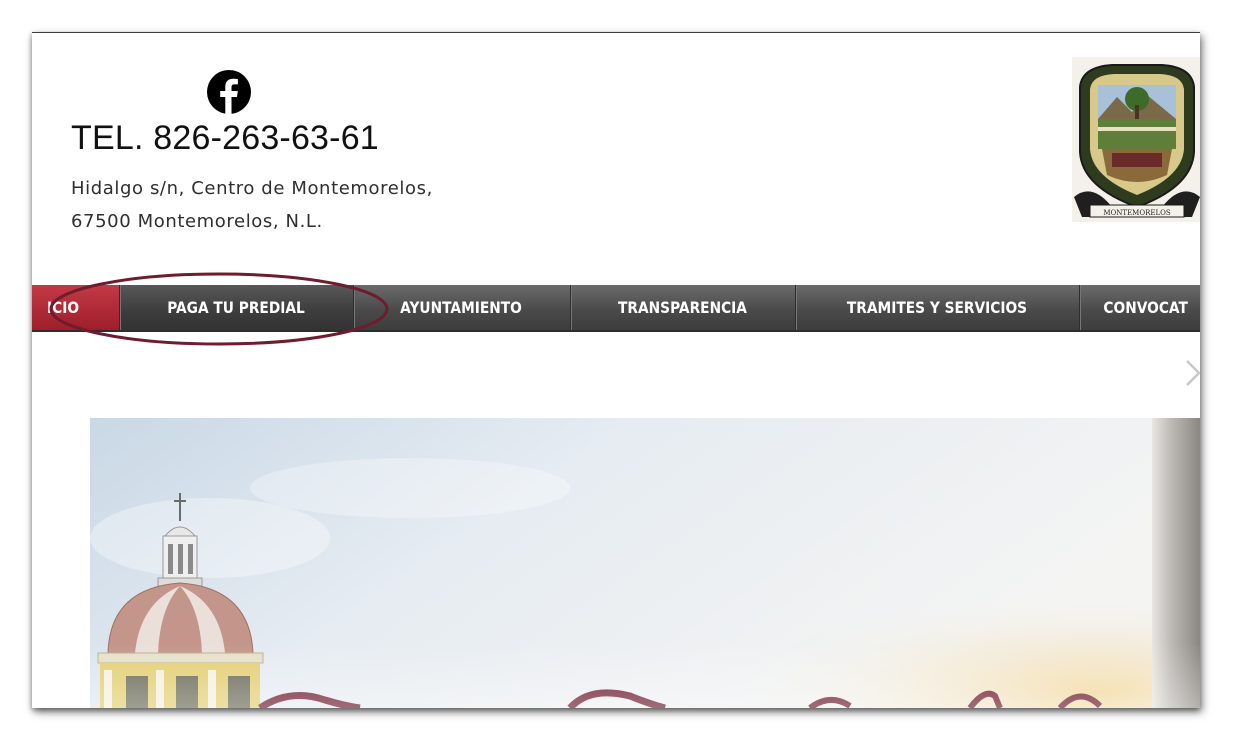 The image size is (1233, 739). Describe the element at coordinates (1151, 307) in the screenshot. I see `nav-item-convocatorias: CONVOCAT` at that location.